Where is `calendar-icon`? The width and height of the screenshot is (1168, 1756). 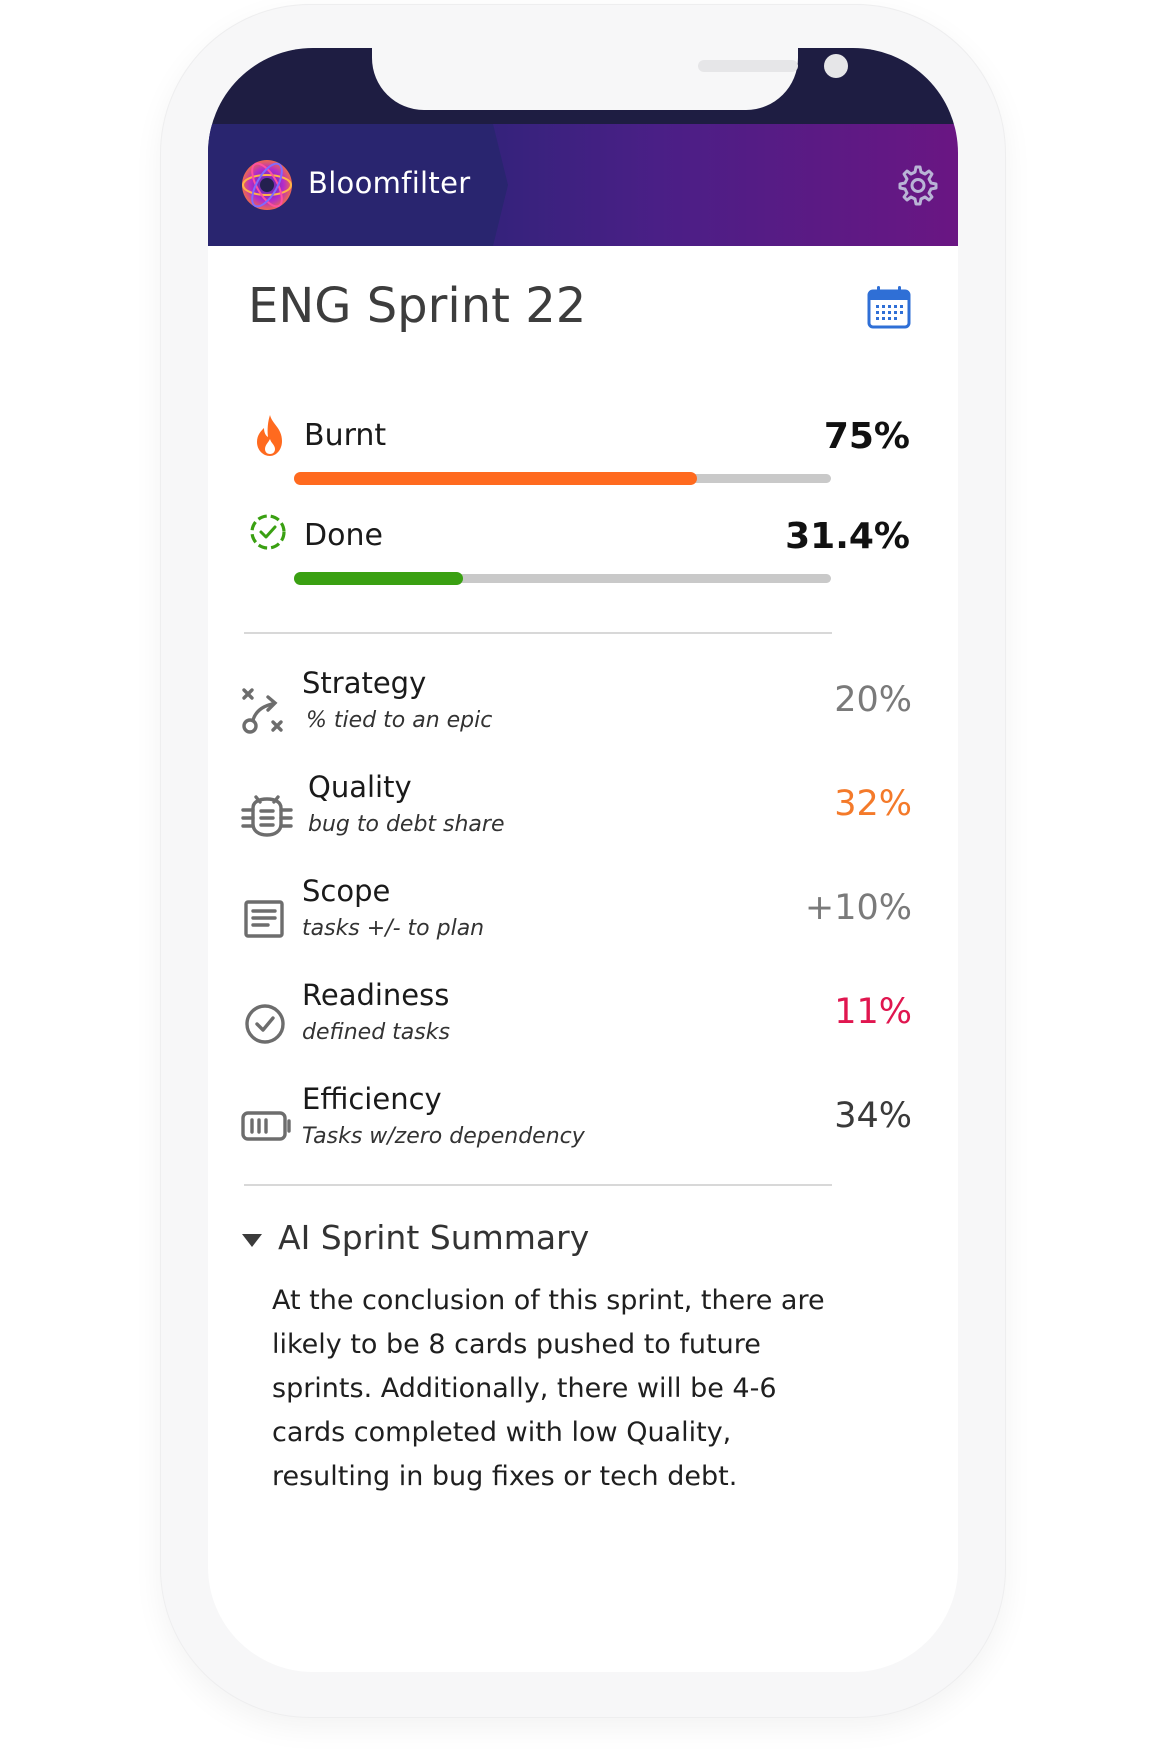 calendar-icon is located at coordinates (889, 307).